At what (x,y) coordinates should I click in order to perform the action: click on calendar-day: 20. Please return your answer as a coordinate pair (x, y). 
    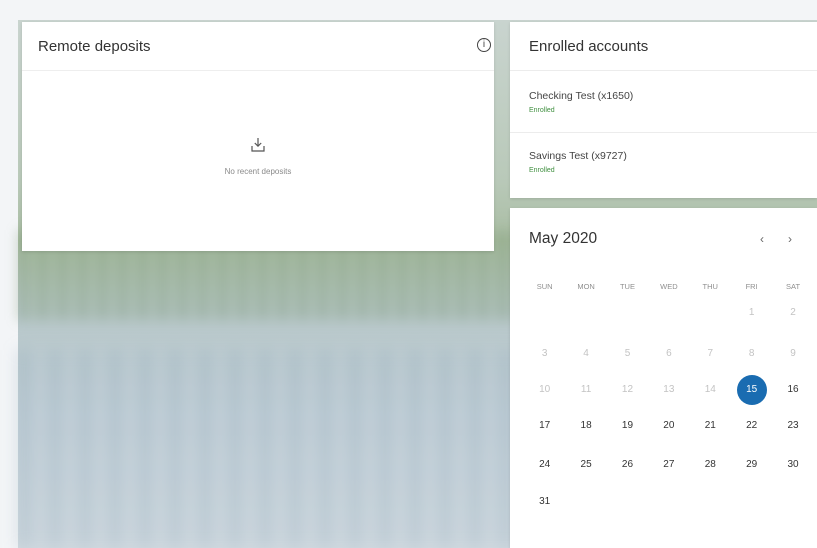
    Looking at the image, I should click on (668, 425).